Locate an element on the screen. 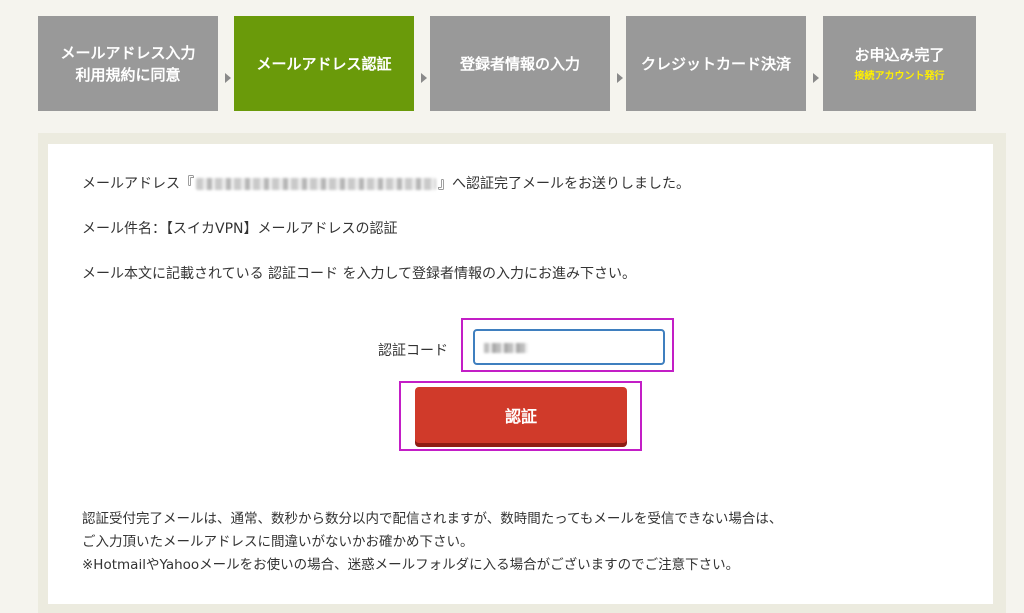 This screenshot has width=1024, height=613. sent-message: メールアドレス『 』へ認証完了メールをお送りしました。 is located at coordinates (386, 183).